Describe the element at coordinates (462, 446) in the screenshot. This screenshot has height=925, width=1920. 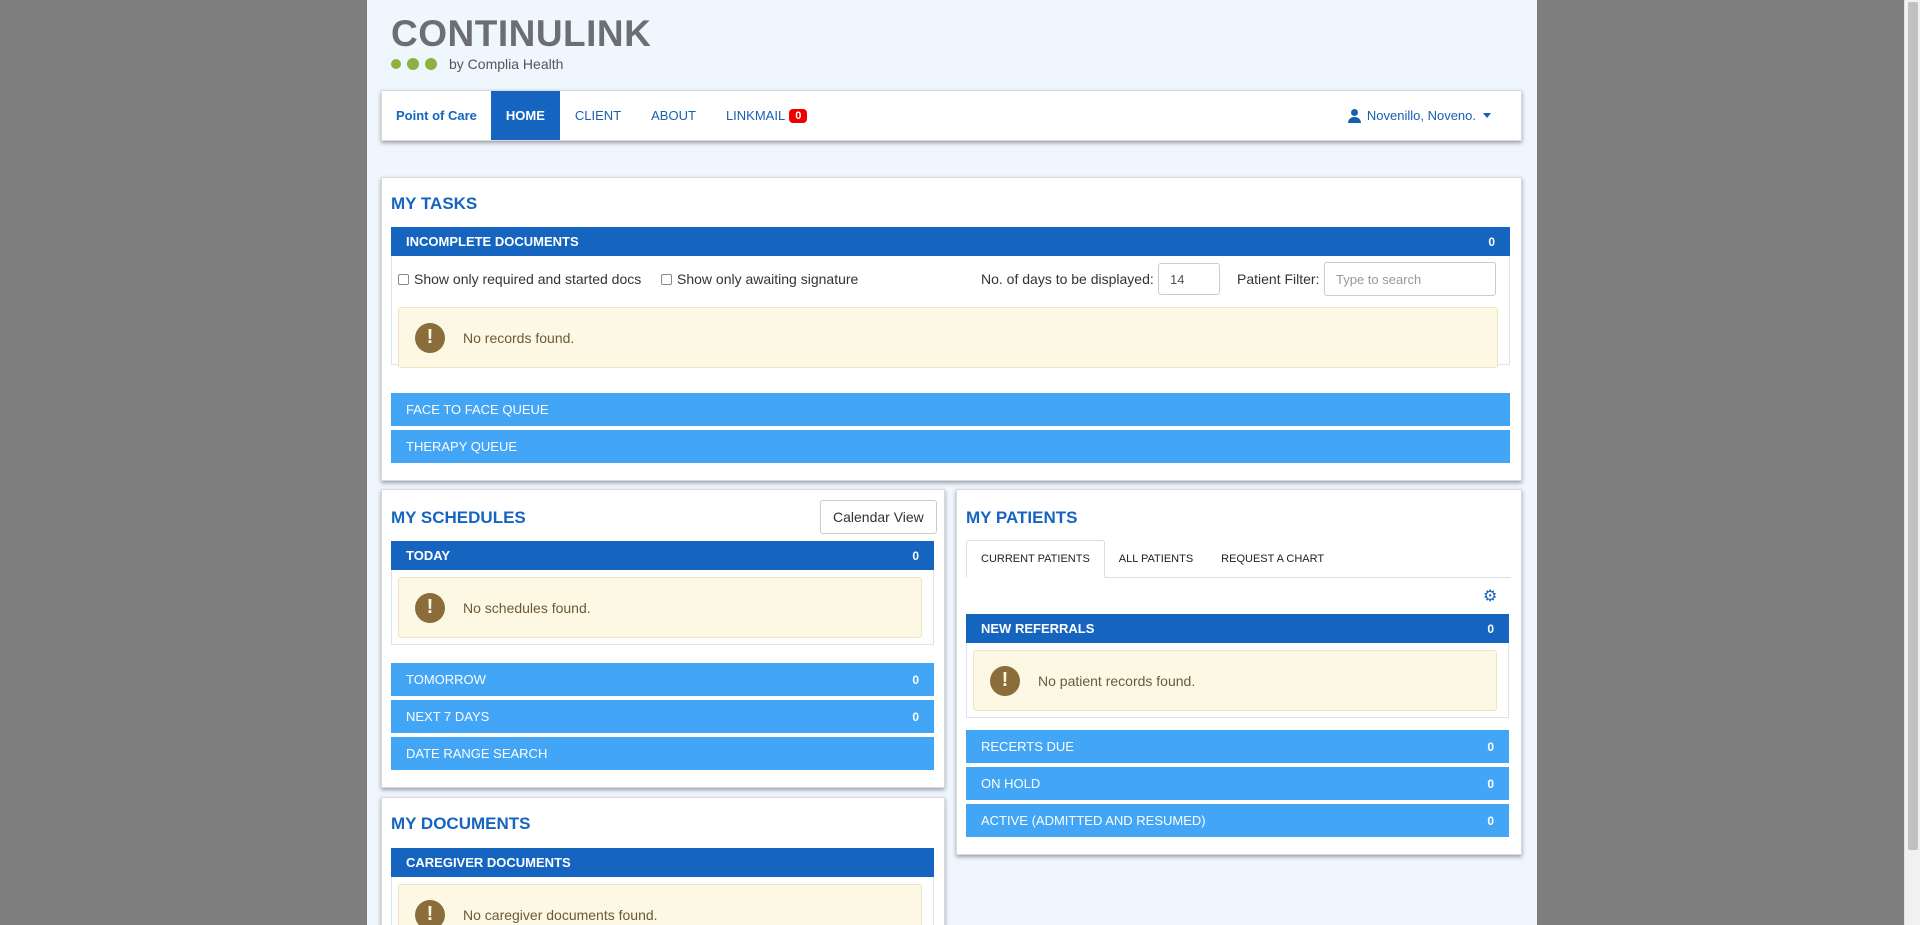
I see `therapy-queue-label: THERAPY QUEUE` at that location.